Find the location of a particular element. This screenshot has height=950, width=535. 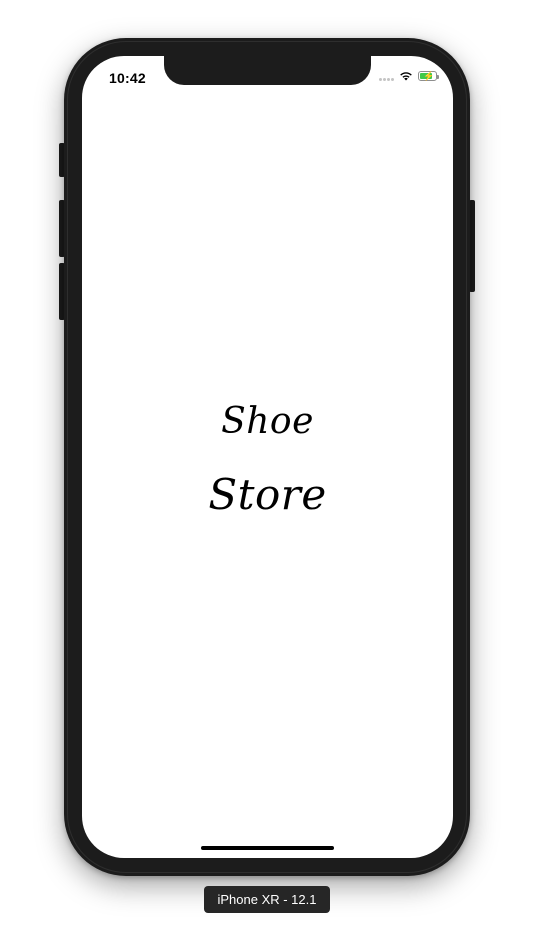

status-bar-icons: ⚡ is located at coordinates (409, 76).